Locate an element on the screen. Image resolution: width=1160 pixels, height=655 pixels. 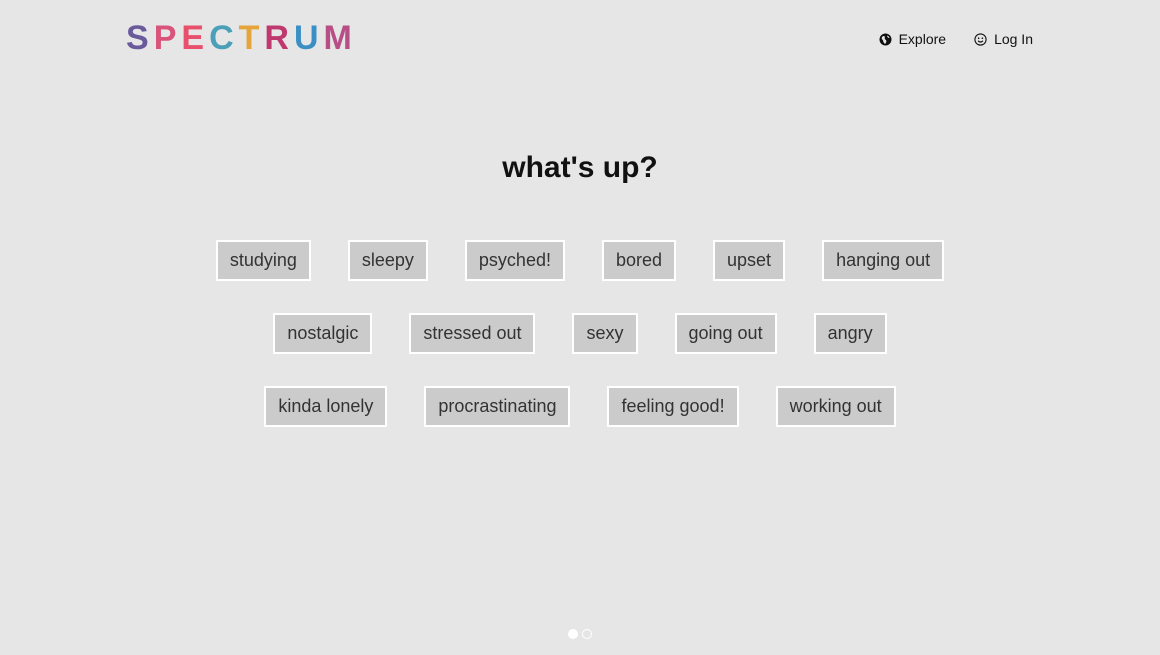
mood-button: psyched! is located at coordinates (514, 260).